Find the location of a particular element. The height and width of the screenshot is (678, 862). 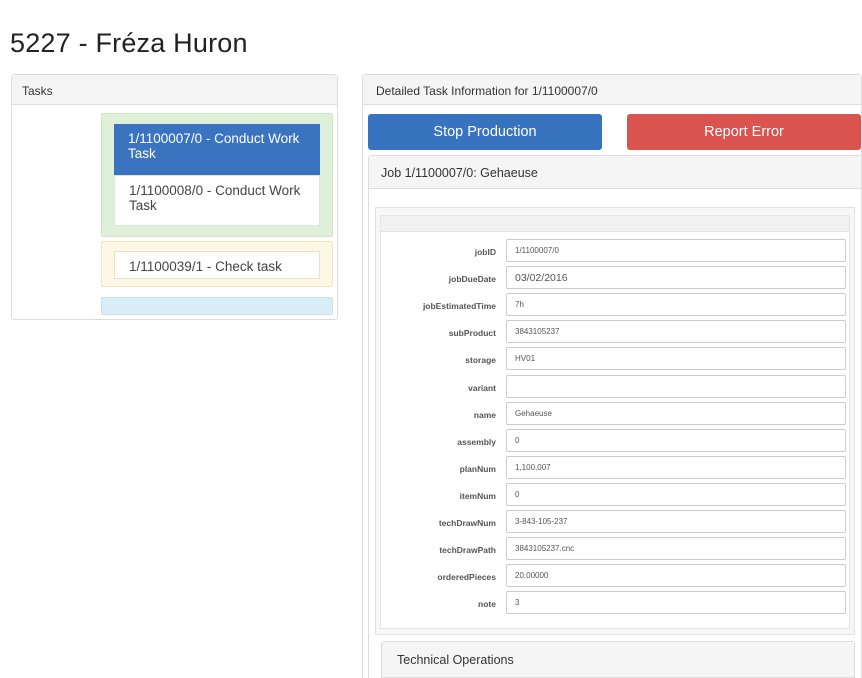

field-row-note: note 3 is located at coordinates (616, 604).